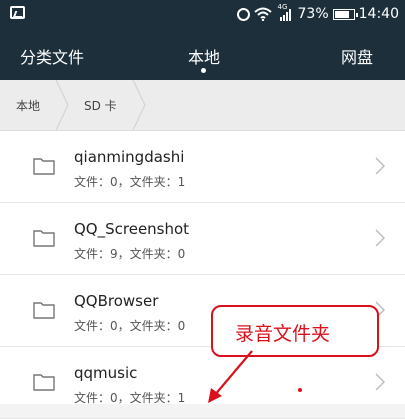  Describe the element at coordinates (285, 13) in the screenshot. I see `signal-icon: 4G` at that location.